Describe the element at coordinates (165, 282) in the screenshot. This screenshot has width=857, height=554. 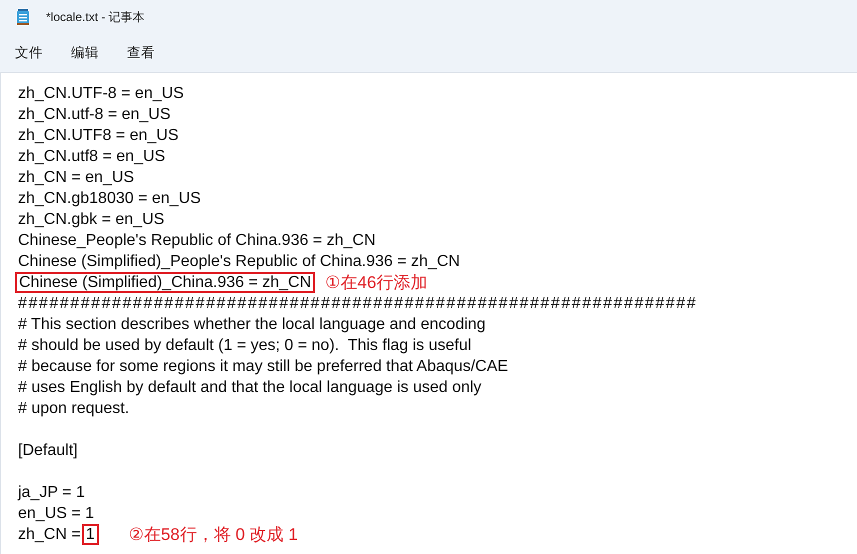
I see `highlighted-text: Chinese (Simplified)_China.936 = zh_CN` at that location.